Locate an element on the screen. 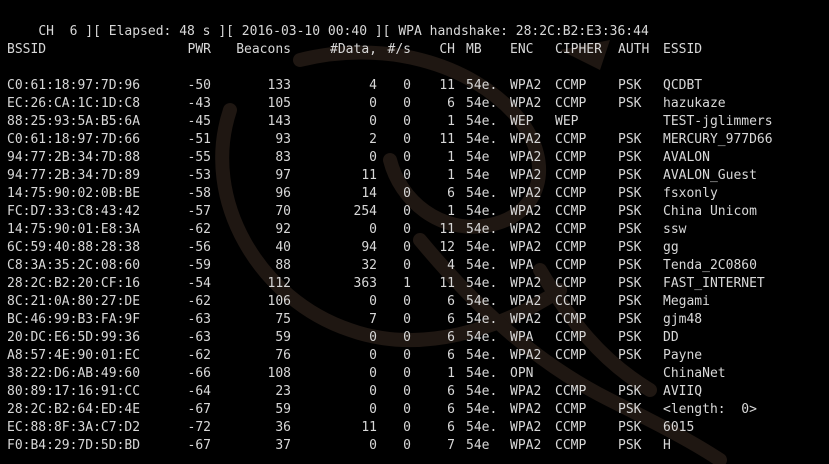 The width and height of the screenshot is (829, 464). cell-ch: 7 is located at coordinates (451, 445).